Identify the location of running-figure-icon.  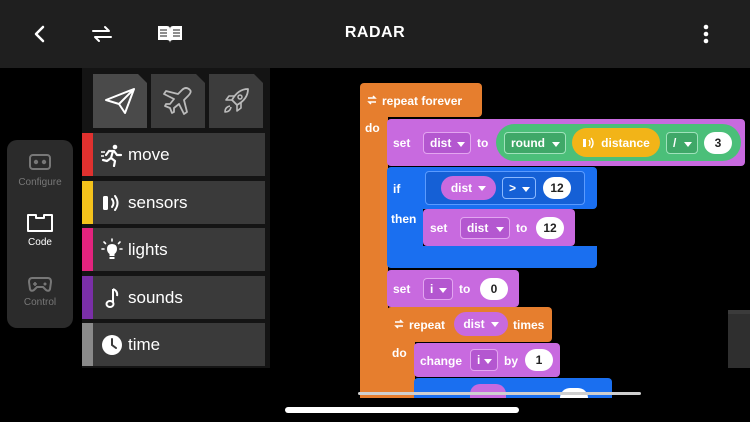
(112, 155).